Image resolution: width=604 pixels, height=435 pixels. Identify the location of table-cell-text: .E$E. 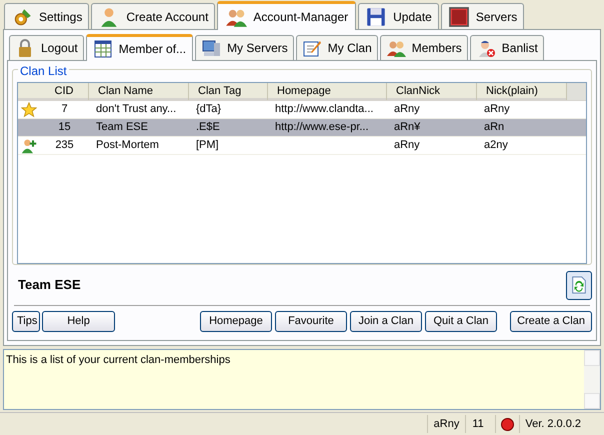
(208, 128).